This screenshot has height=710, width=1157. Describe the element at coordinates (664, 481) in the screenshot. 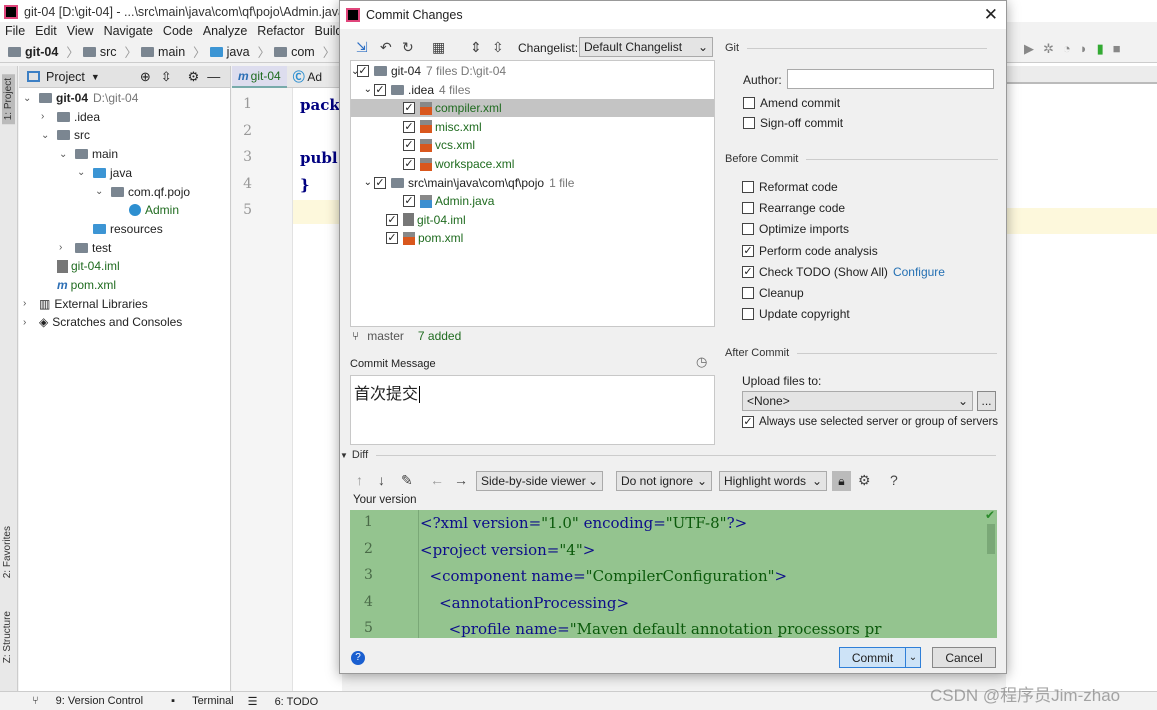

I see `ignore-whitespace-select: Do not ignore ⌄` at that location.